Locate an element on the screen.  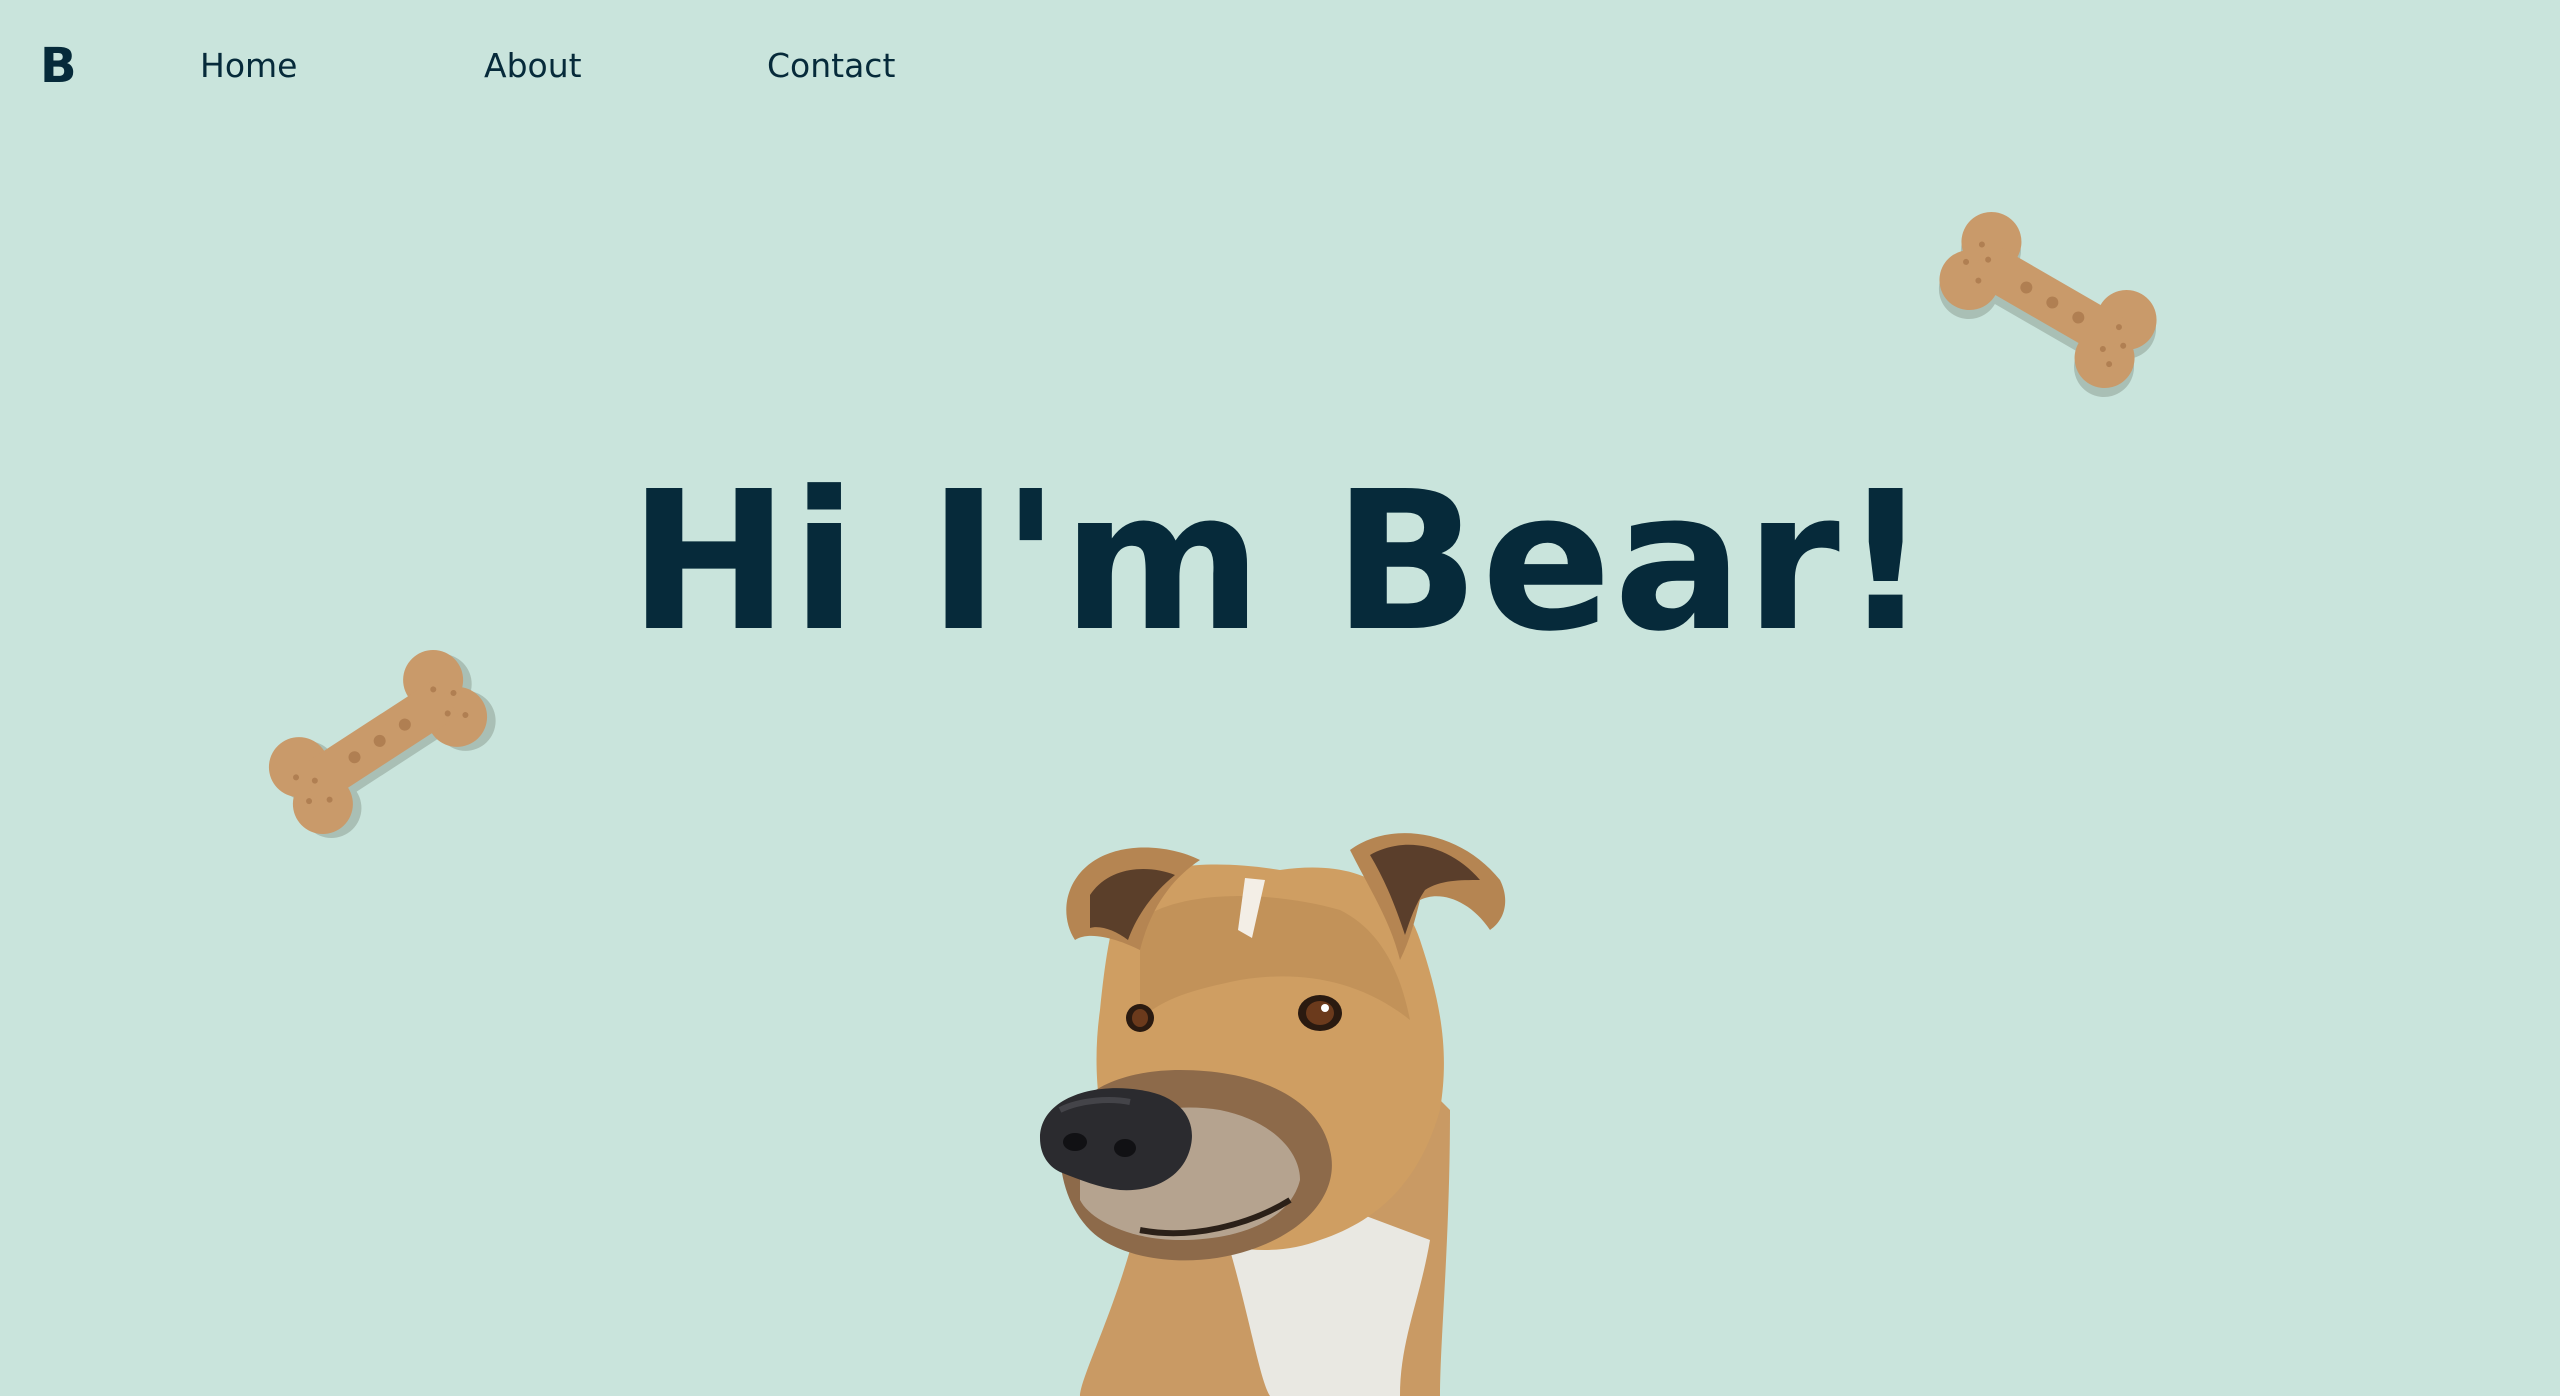
nav-link-about: About is located at coordinates (533, 66).